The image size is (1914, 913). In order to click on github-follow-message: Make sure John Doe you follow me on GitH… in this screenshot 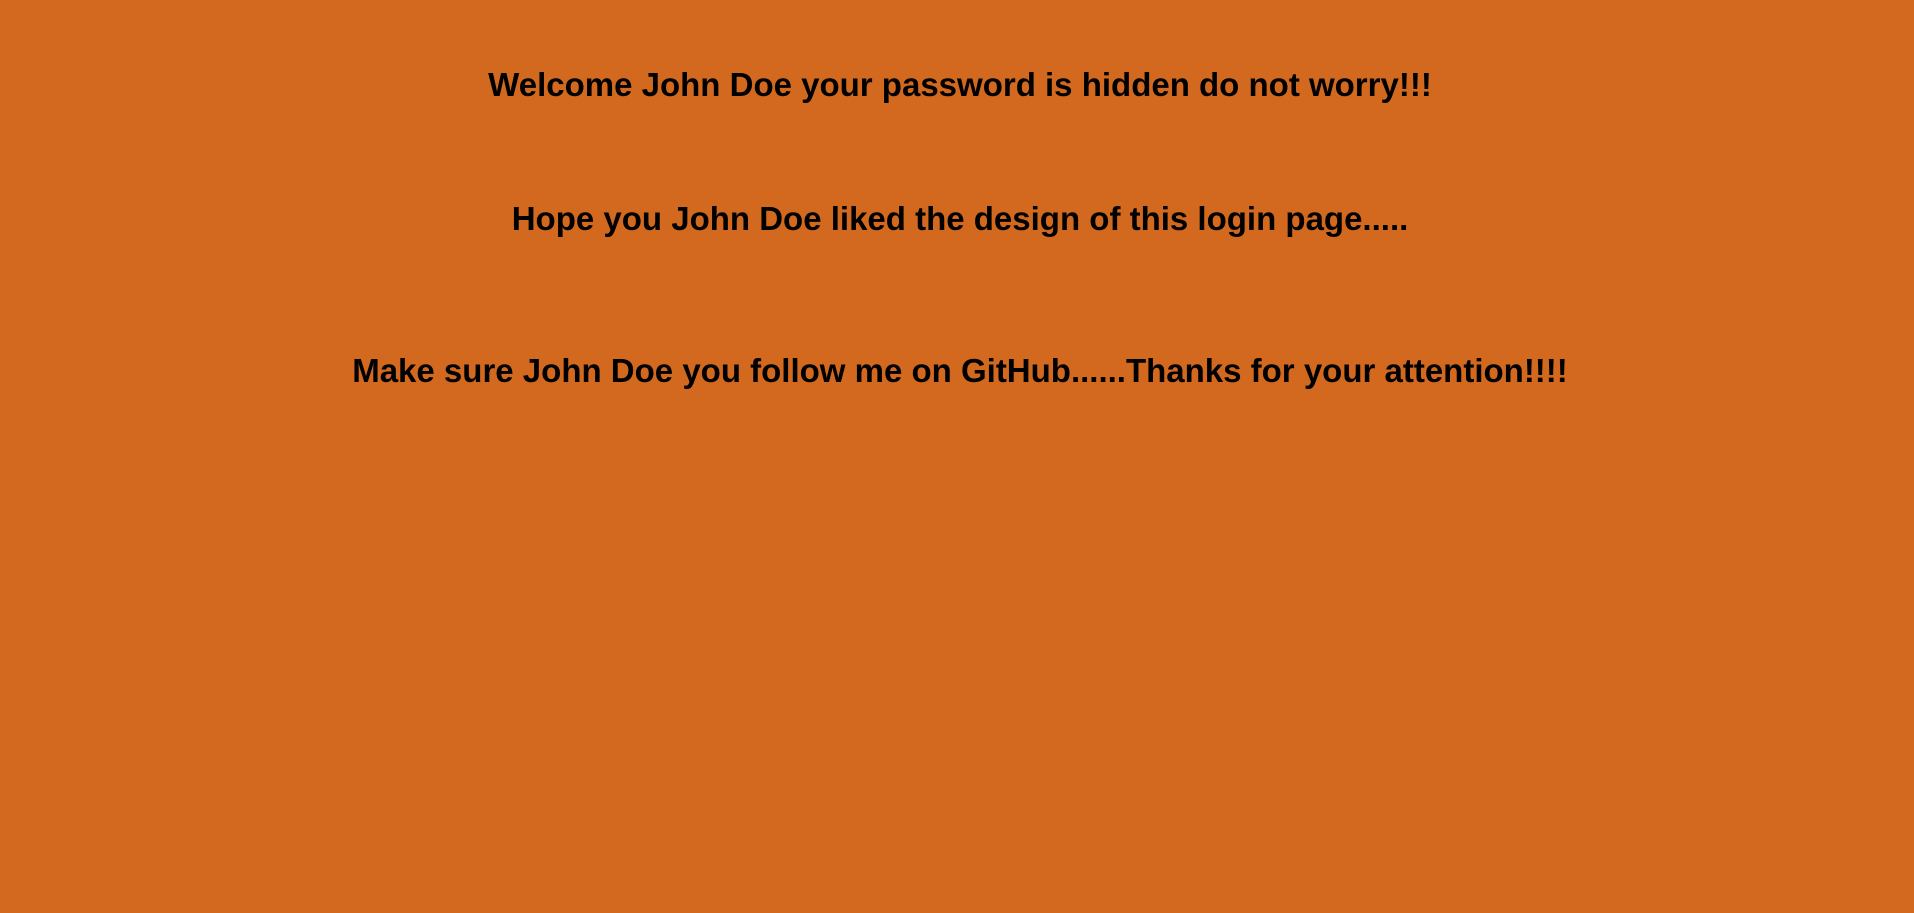, I will do `click(960, 370)`.